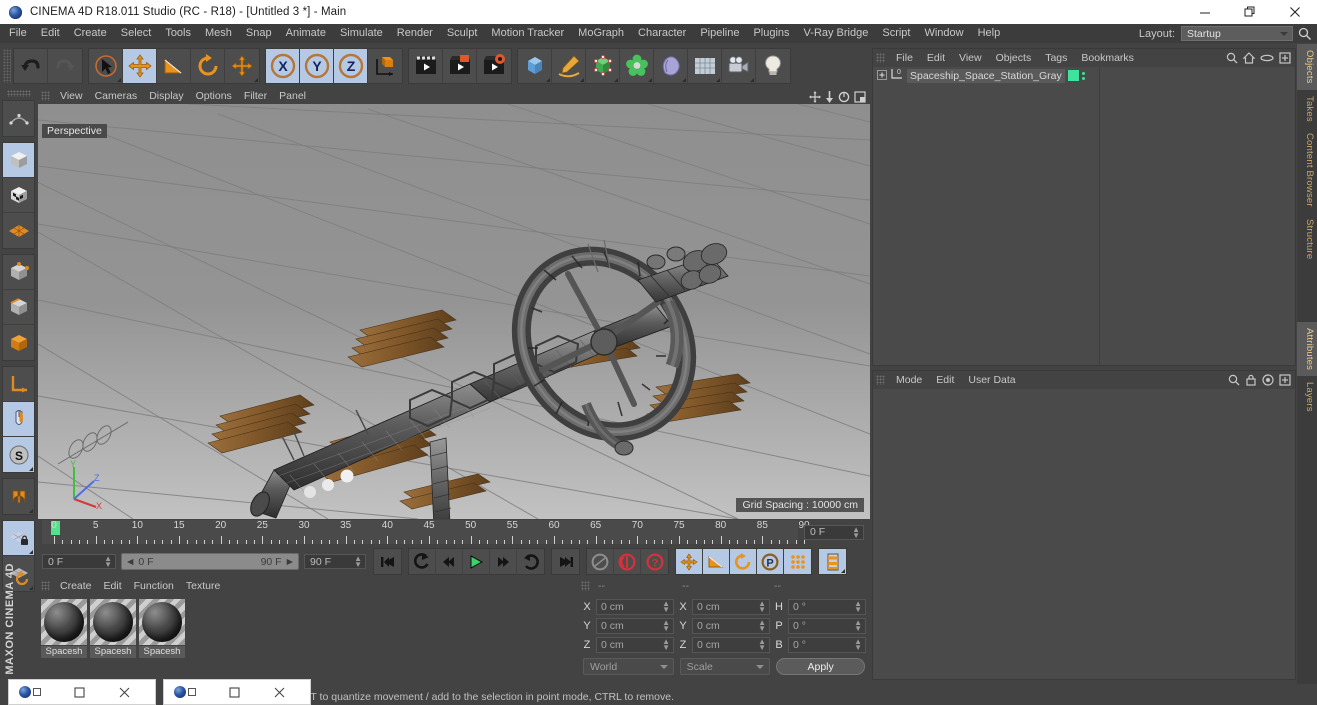 This screenshot has height=705, width=1317. I want to click on material-menu-texture: Texture, so click(203, 586).